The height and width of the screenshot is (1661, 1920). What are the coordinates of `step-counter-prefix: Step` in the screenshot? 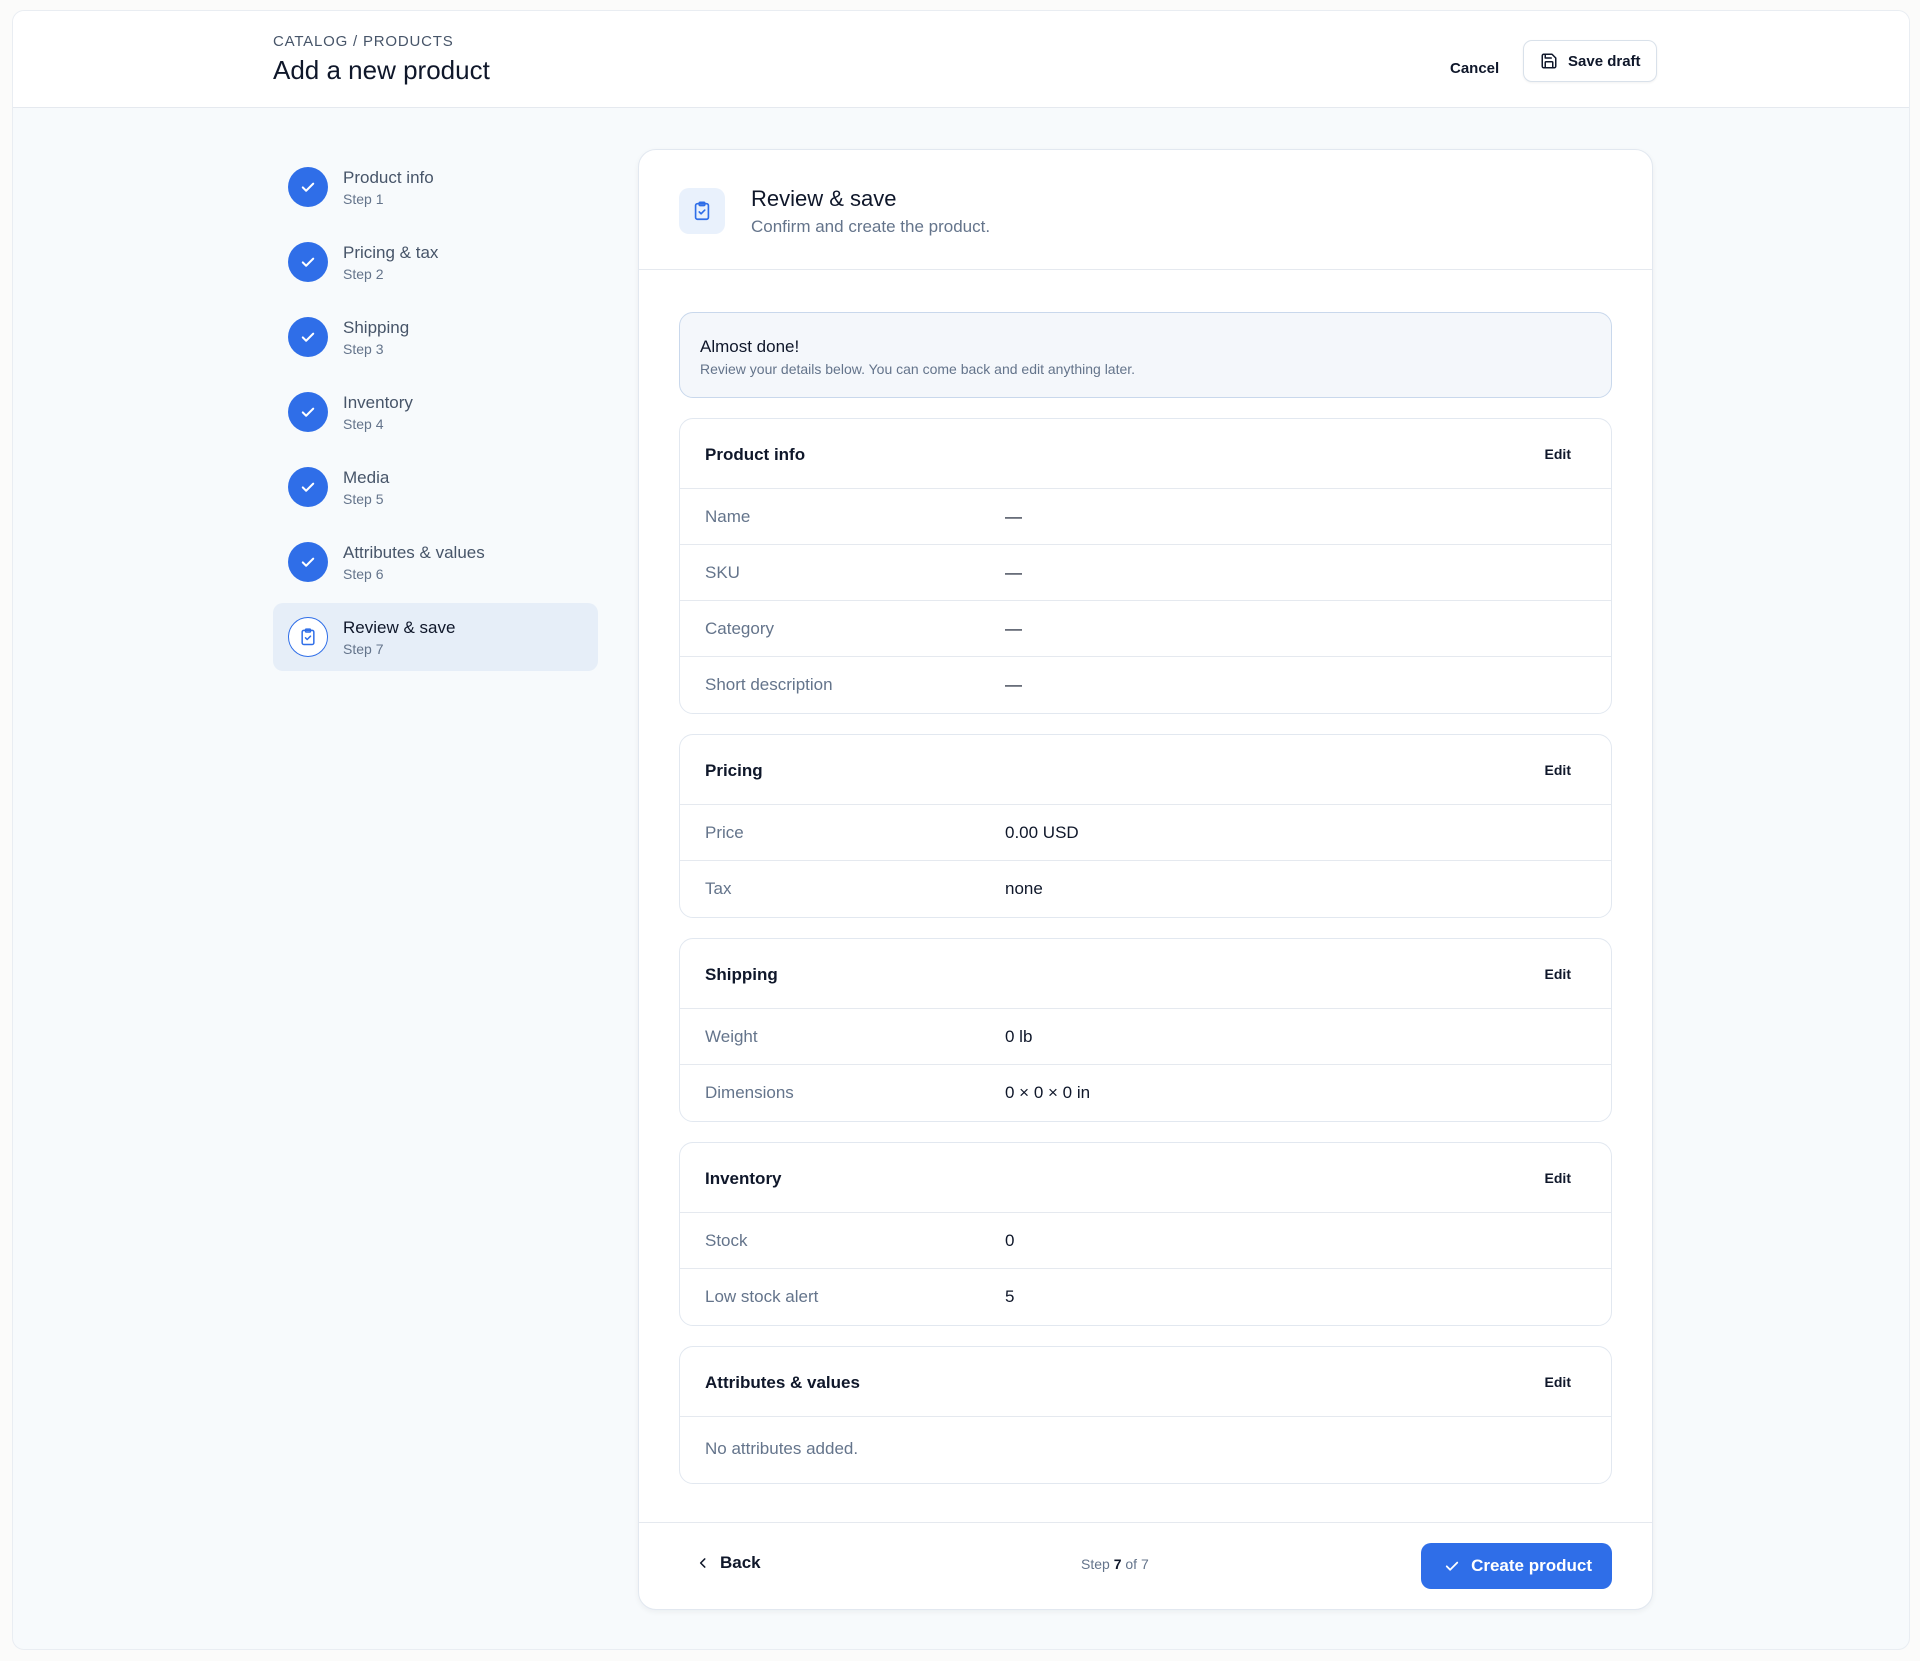 It's located at (1095, 1564).